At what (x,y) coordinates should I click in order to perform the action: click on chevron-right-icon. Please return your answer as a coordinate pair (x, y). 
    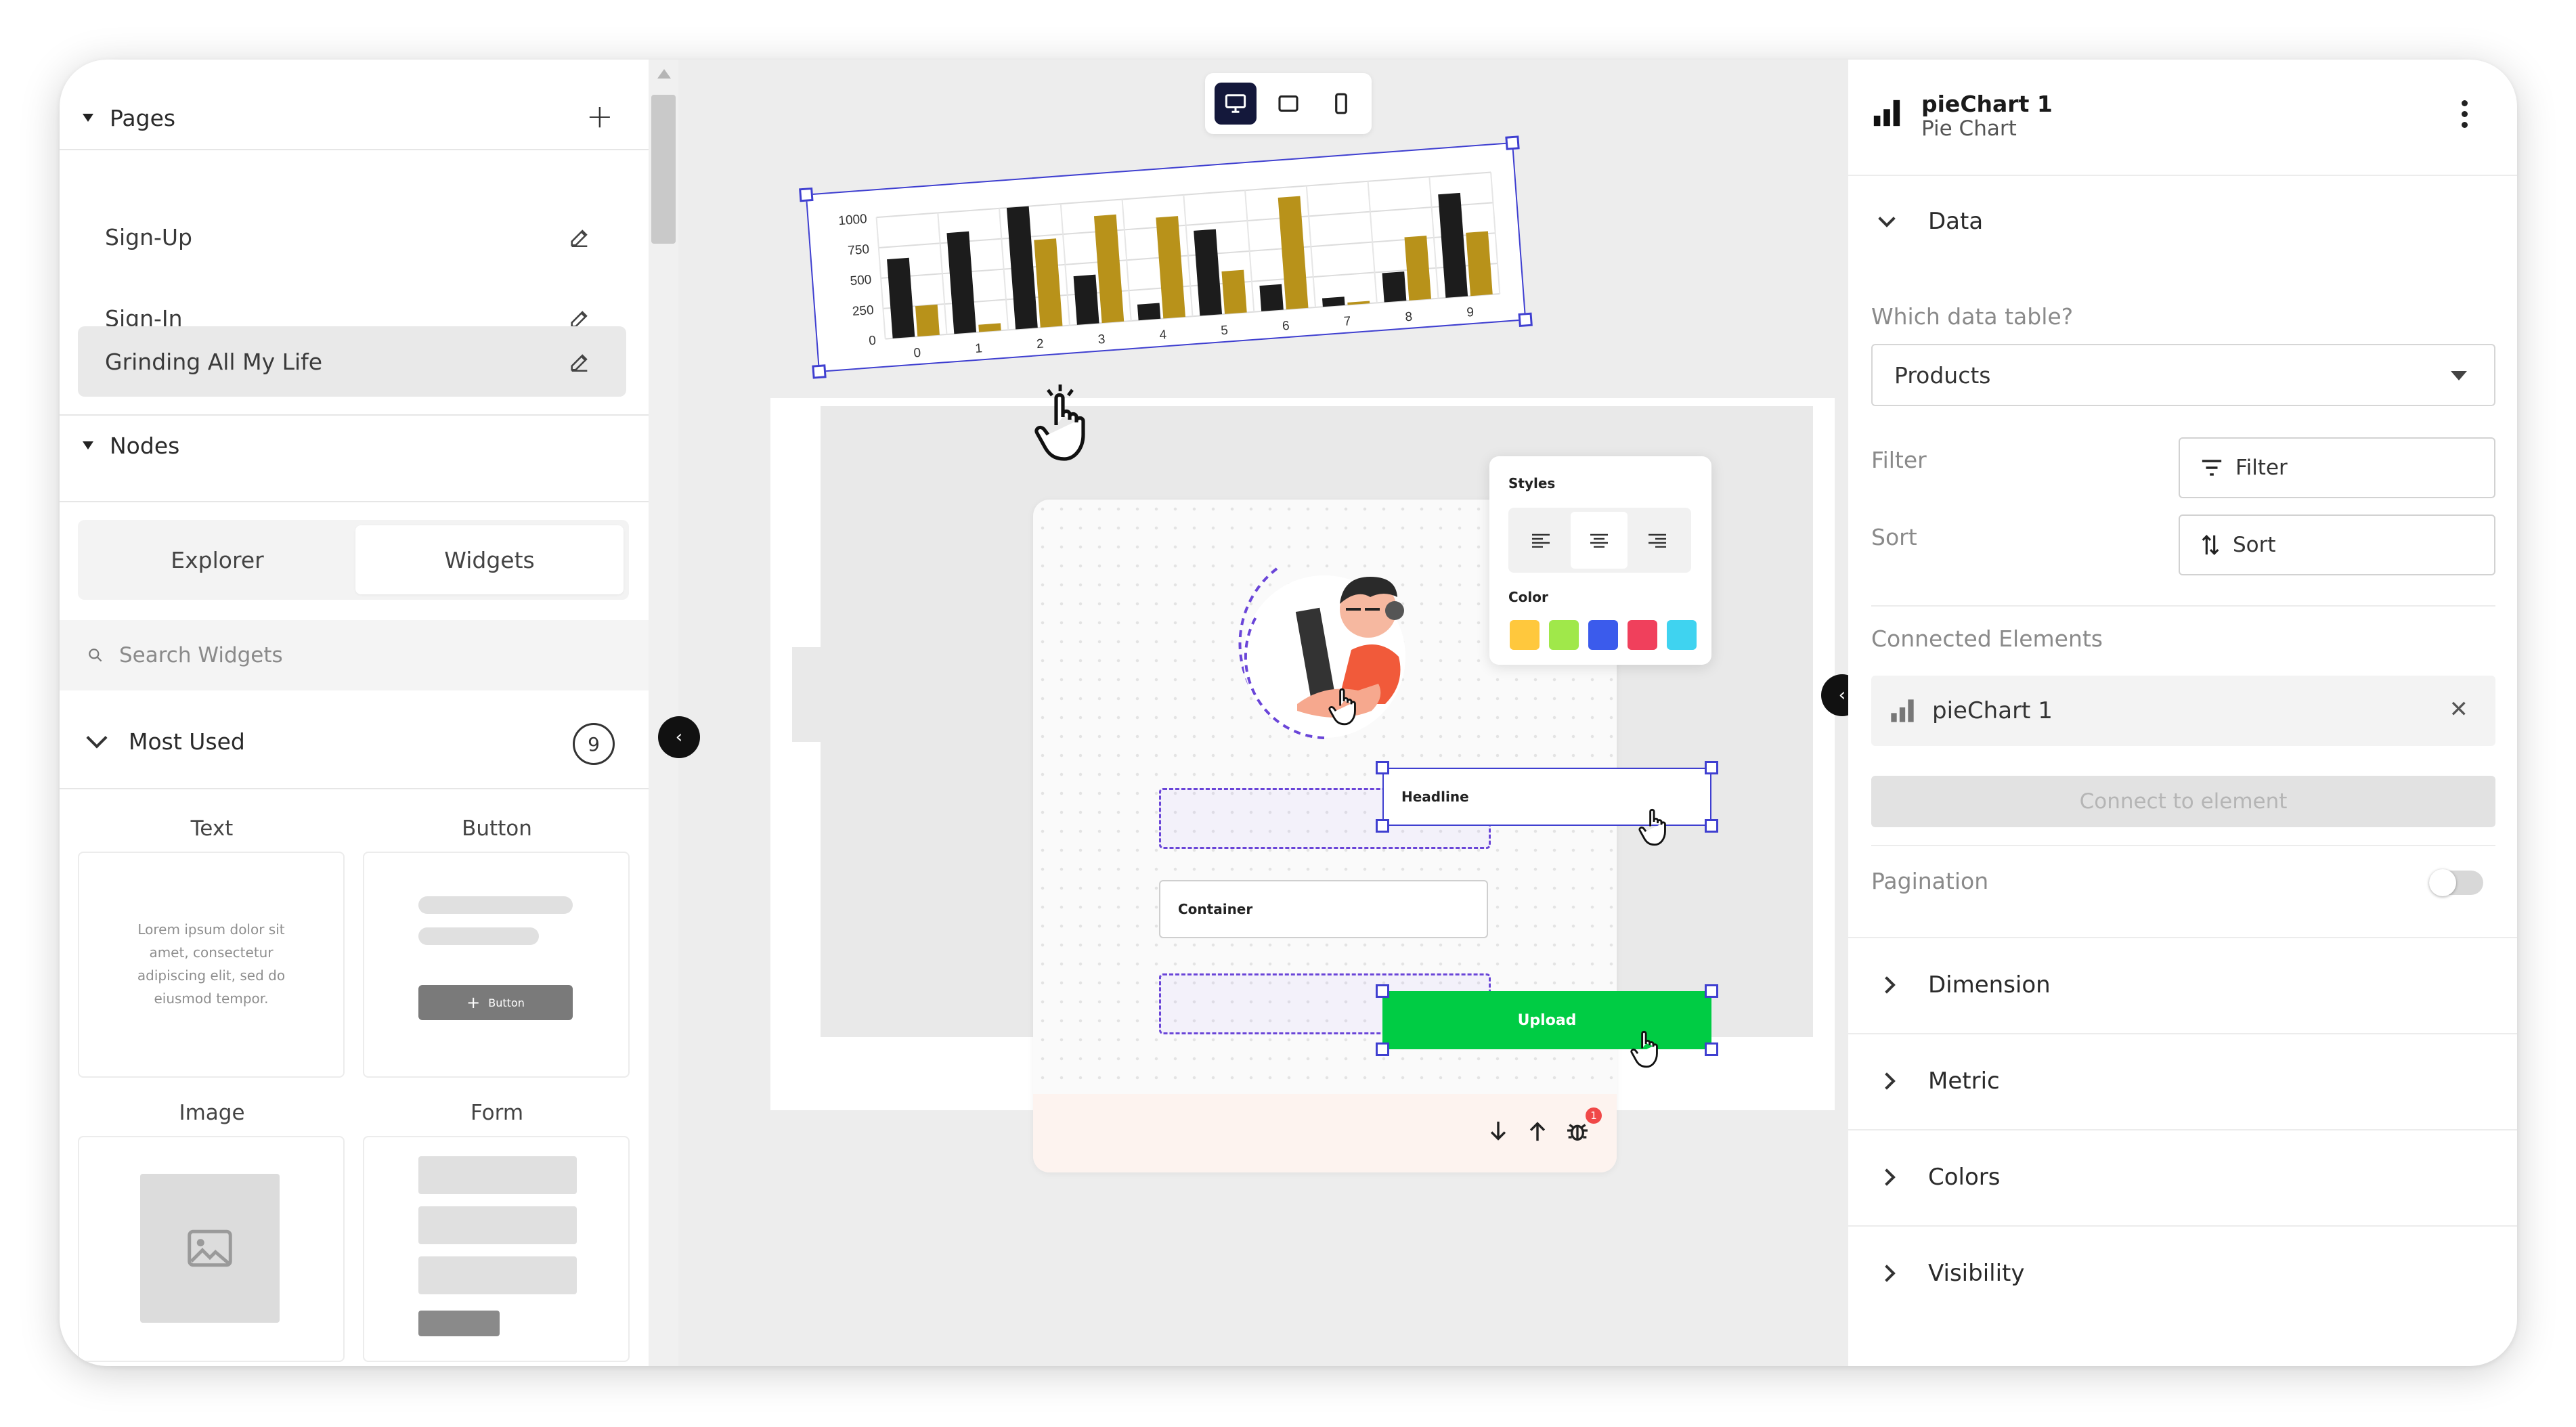
    Looking at the image, I should click on (1887, 1273).